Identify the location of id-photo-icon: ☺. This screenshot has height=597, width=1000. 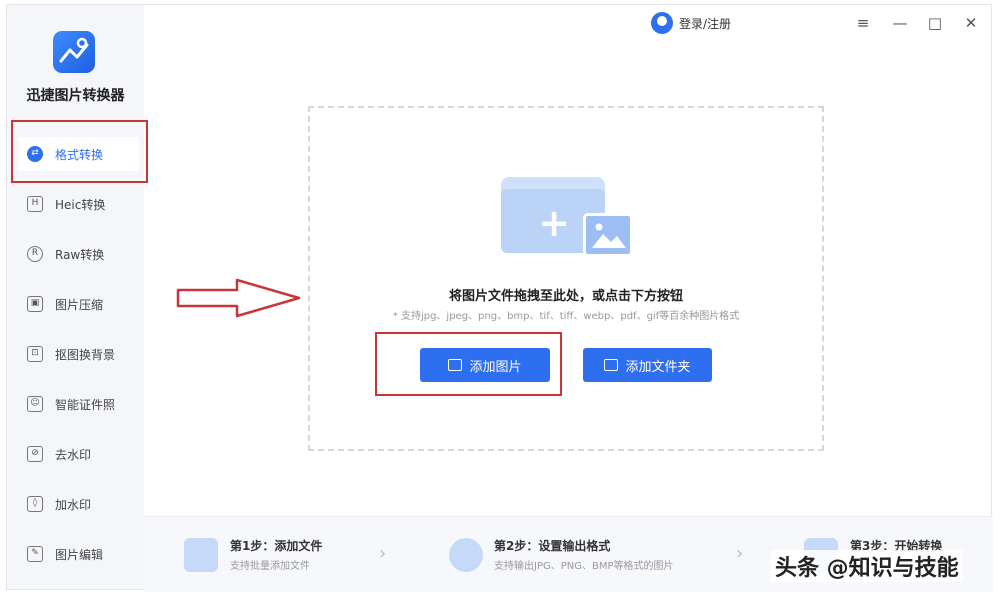
(35, 404).